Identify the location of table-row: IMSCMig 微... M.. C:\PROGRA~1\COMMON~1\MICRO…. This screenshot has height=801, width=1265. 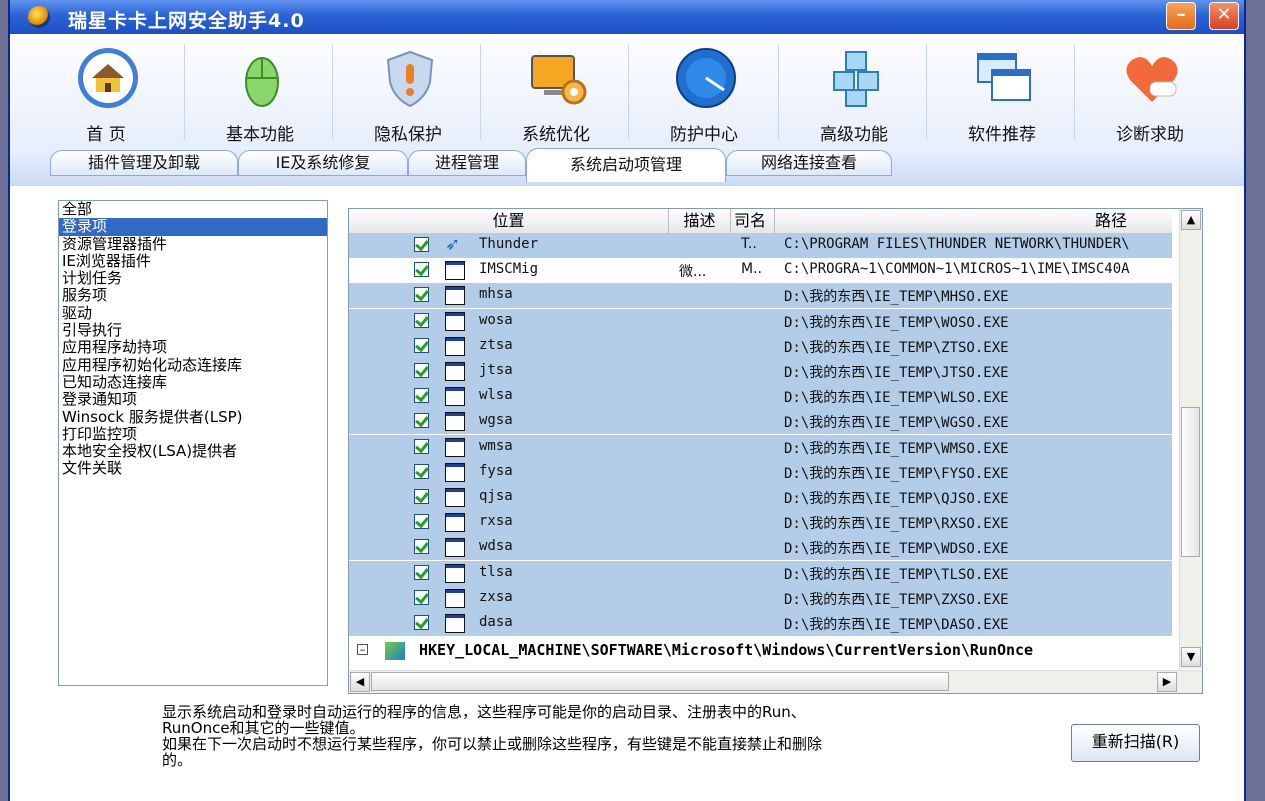
(760, 270).